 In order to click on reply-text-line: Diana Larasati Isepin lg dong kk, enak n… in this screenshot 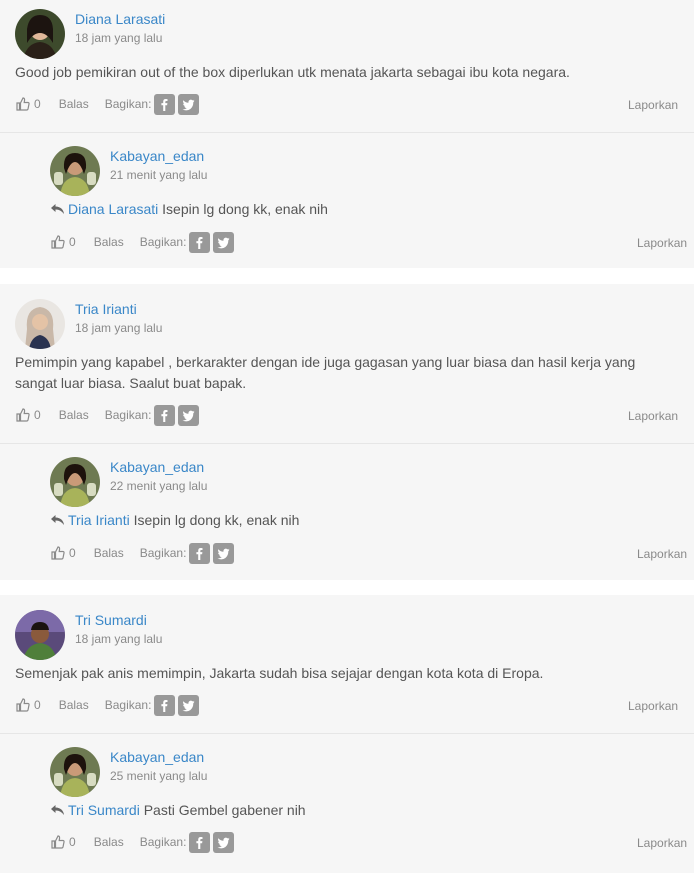, I will do `click(189, 209)`.